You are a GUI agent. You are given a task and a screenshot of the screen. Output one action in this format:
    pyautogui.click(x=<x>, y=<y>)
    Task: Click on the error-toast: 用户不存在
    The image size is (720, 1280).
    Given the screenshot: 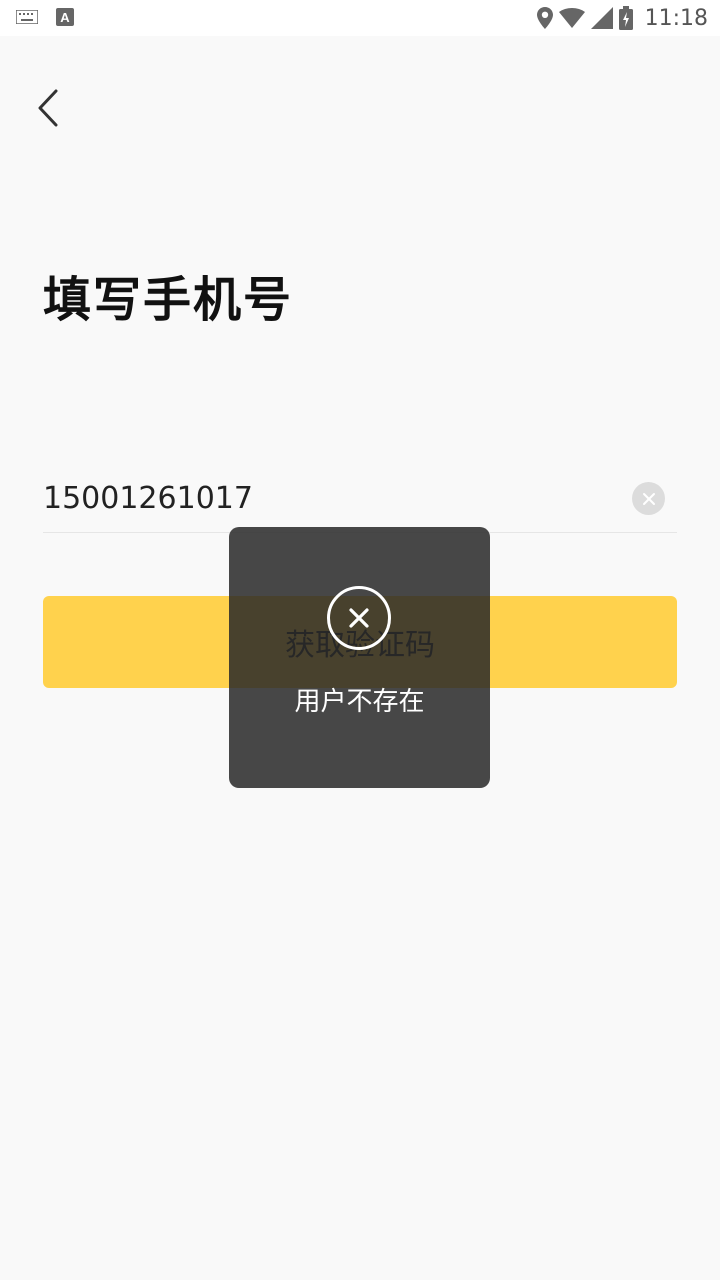 What is the action you would take?
    pyautogui.click(x=359, y=657)
    